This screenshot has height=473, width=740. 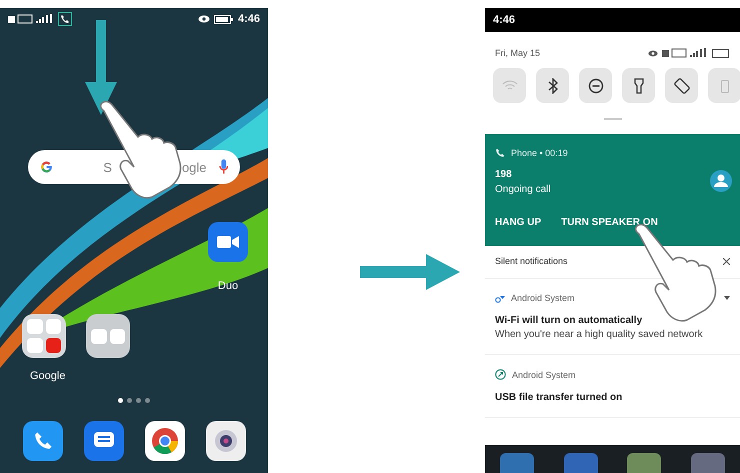 I want to click on flashlight-tile, so click(x=638, y=85).